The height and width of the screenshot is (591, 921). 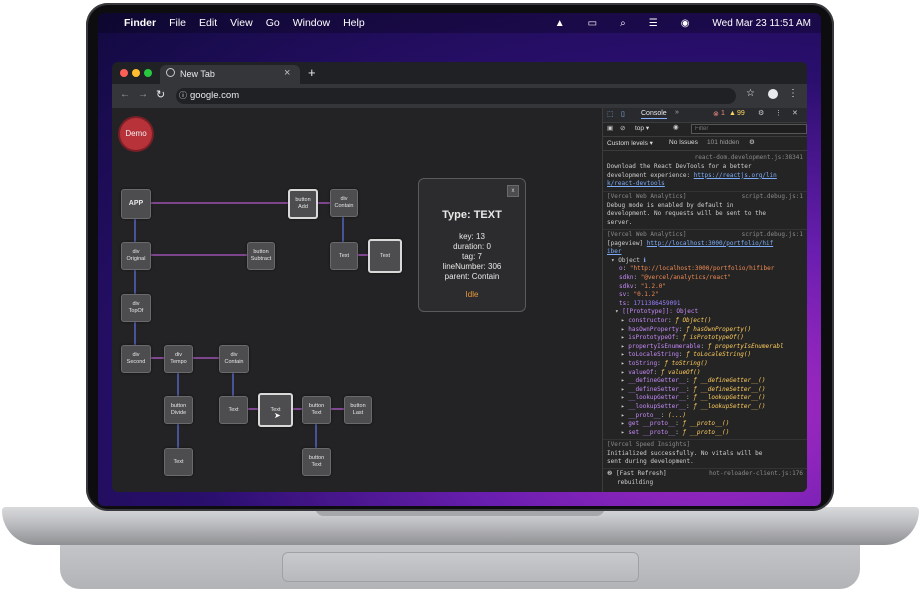 What do you see at coordinates (752, 142) in the screenshot?
I see `console-settings-icon: ⚙` at bounding box center [752, 142].